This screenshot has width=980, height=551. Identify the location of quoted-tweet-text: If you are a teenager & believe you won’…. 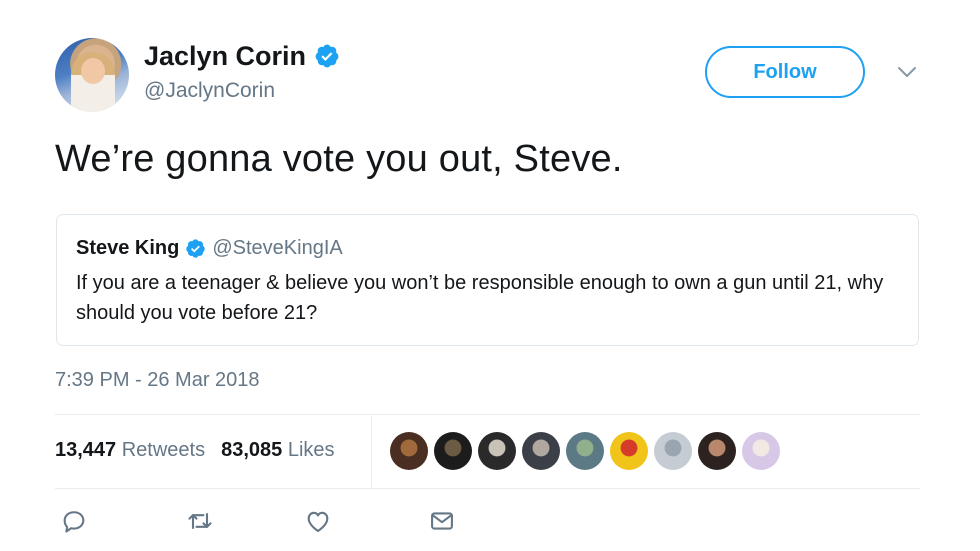
(480, 298).